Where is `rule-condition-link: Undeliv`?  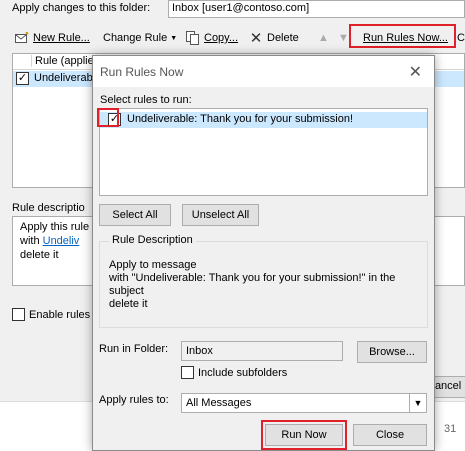
rule-condition-link: Undeliv is located at coordinates (61, 241).